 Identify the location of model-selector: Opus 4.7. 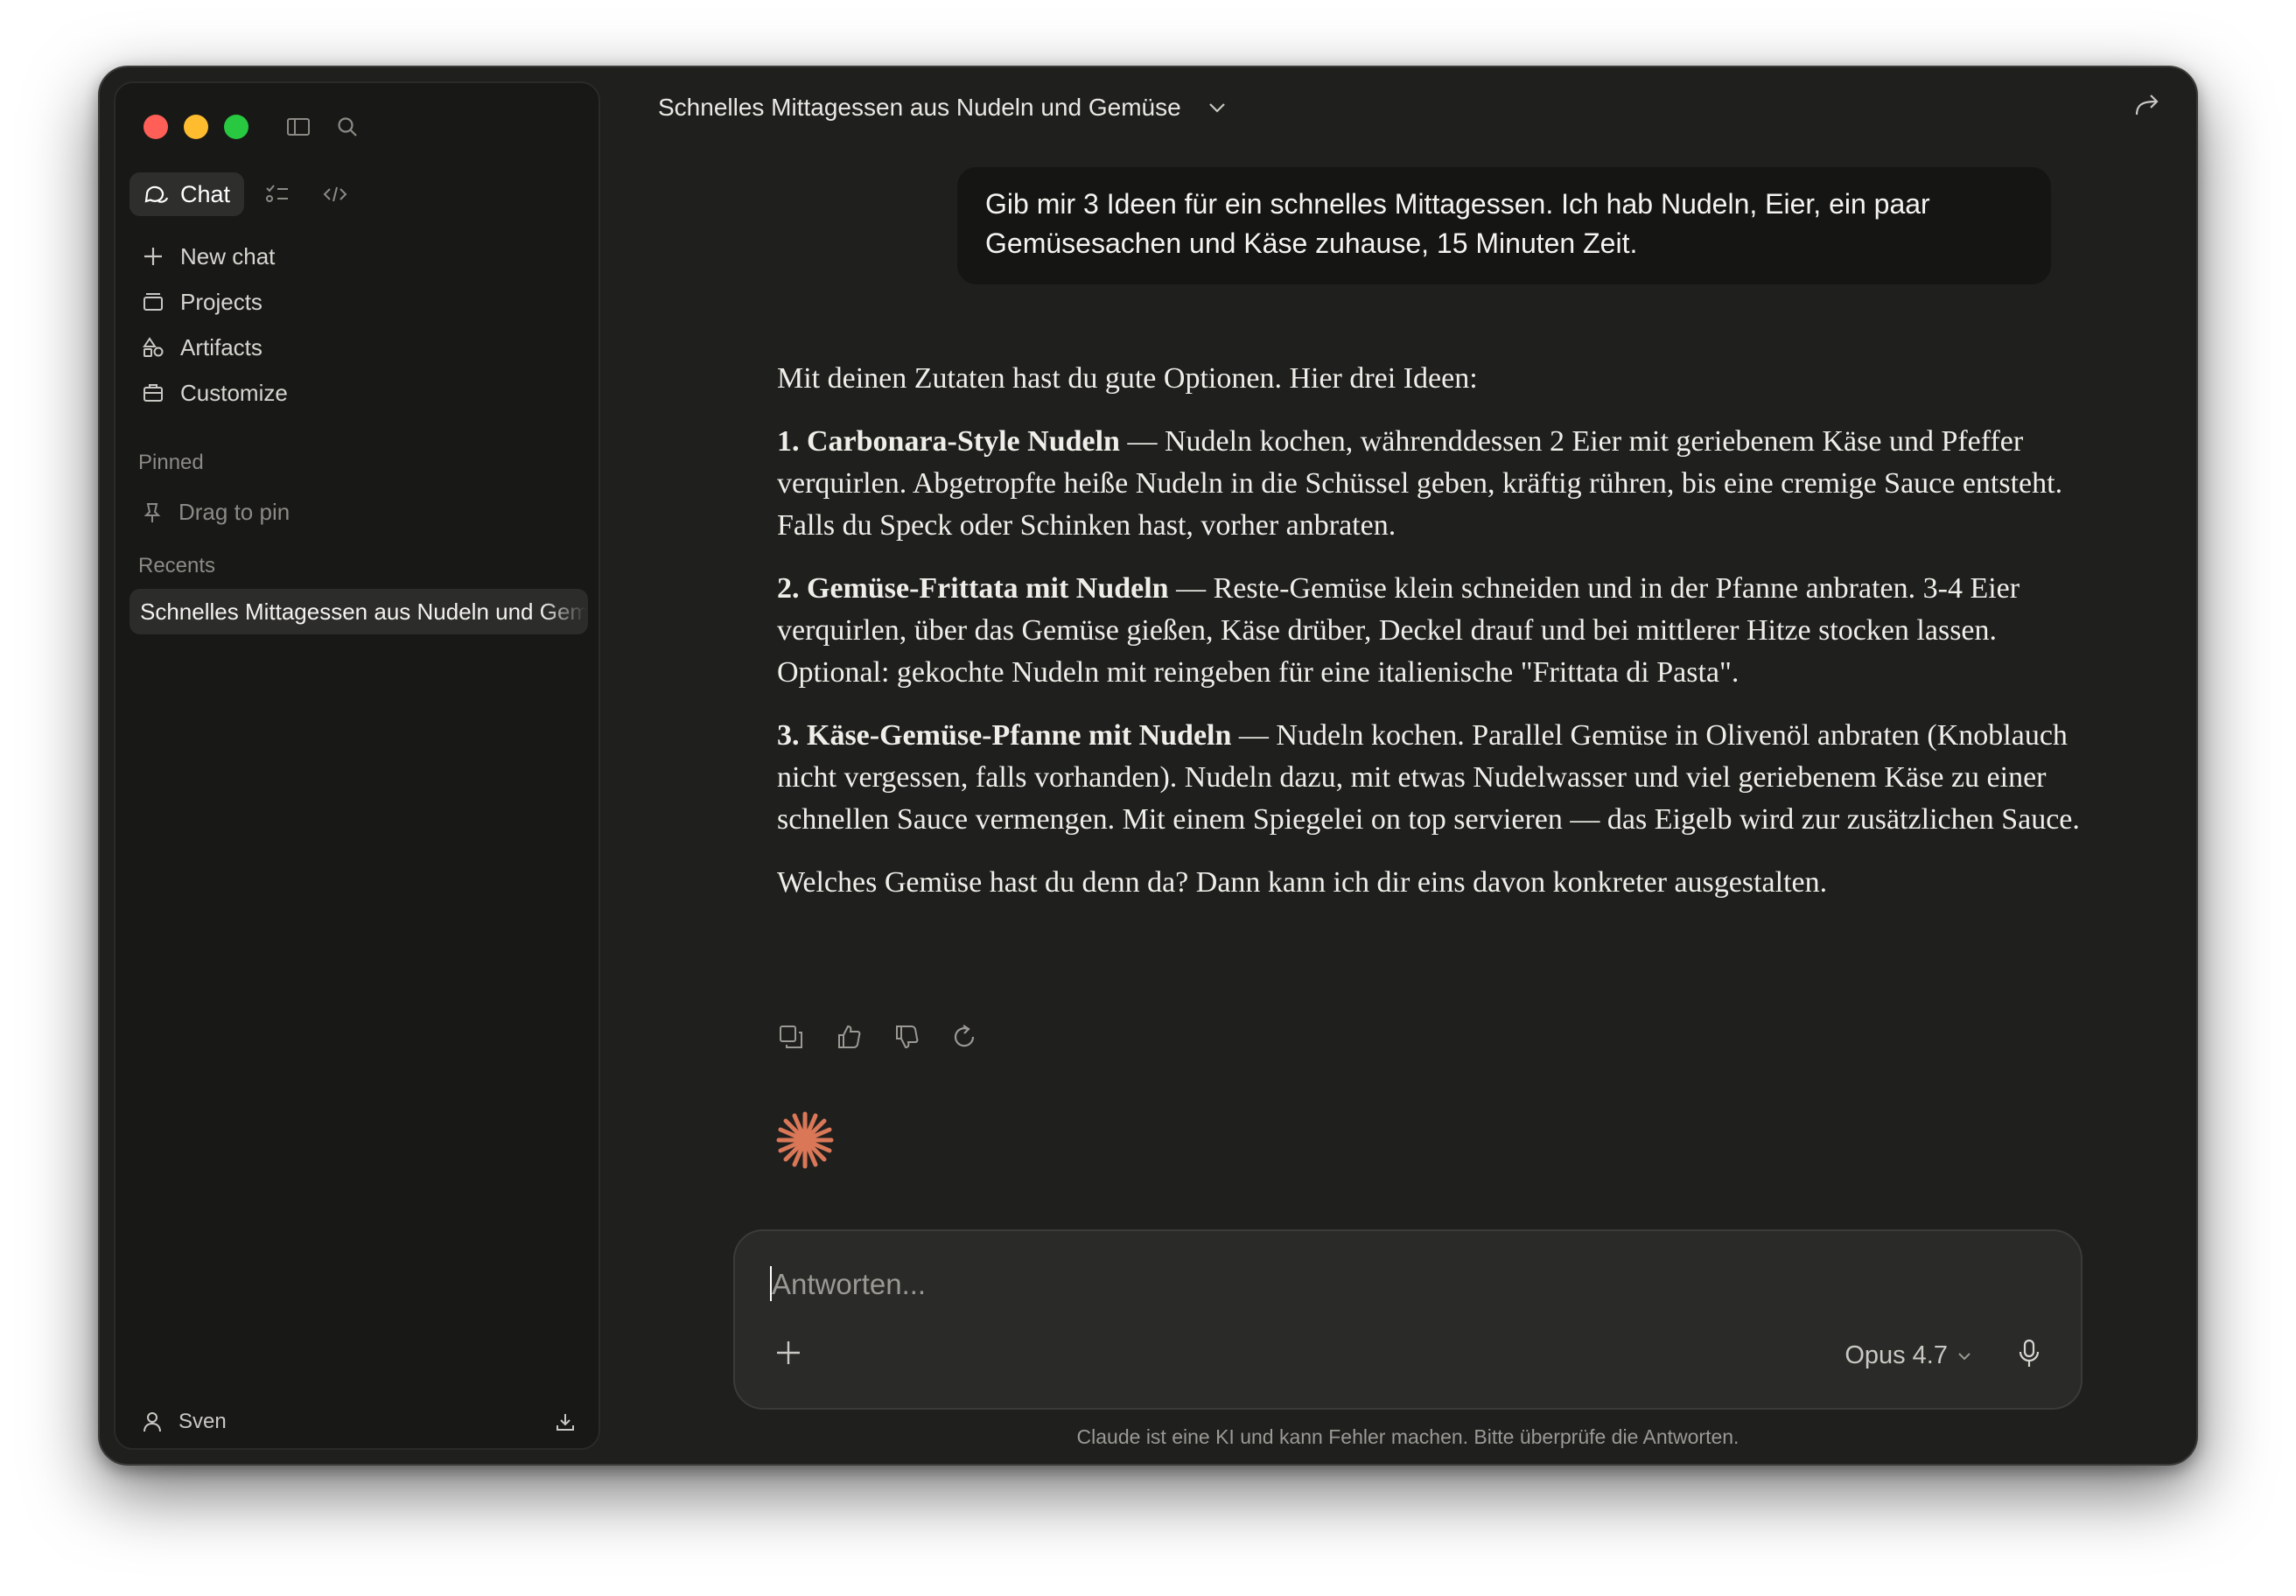
(1908, 1355).